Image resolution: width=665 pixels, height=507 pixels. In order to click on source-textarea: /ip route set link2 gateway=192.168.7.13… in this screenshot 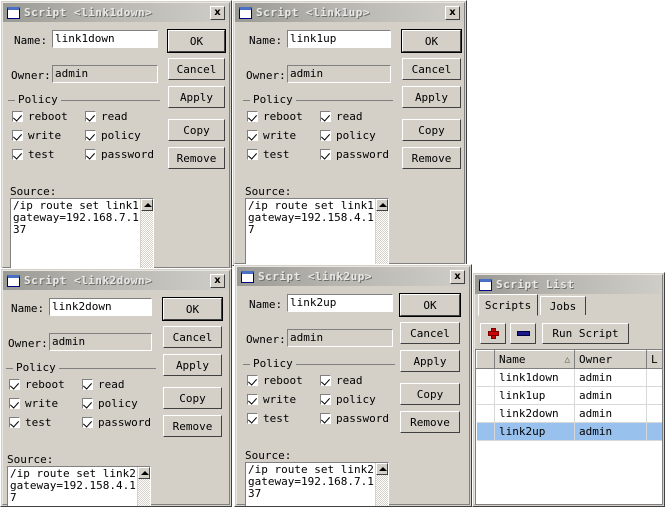, I will do `click(317, 484)`.